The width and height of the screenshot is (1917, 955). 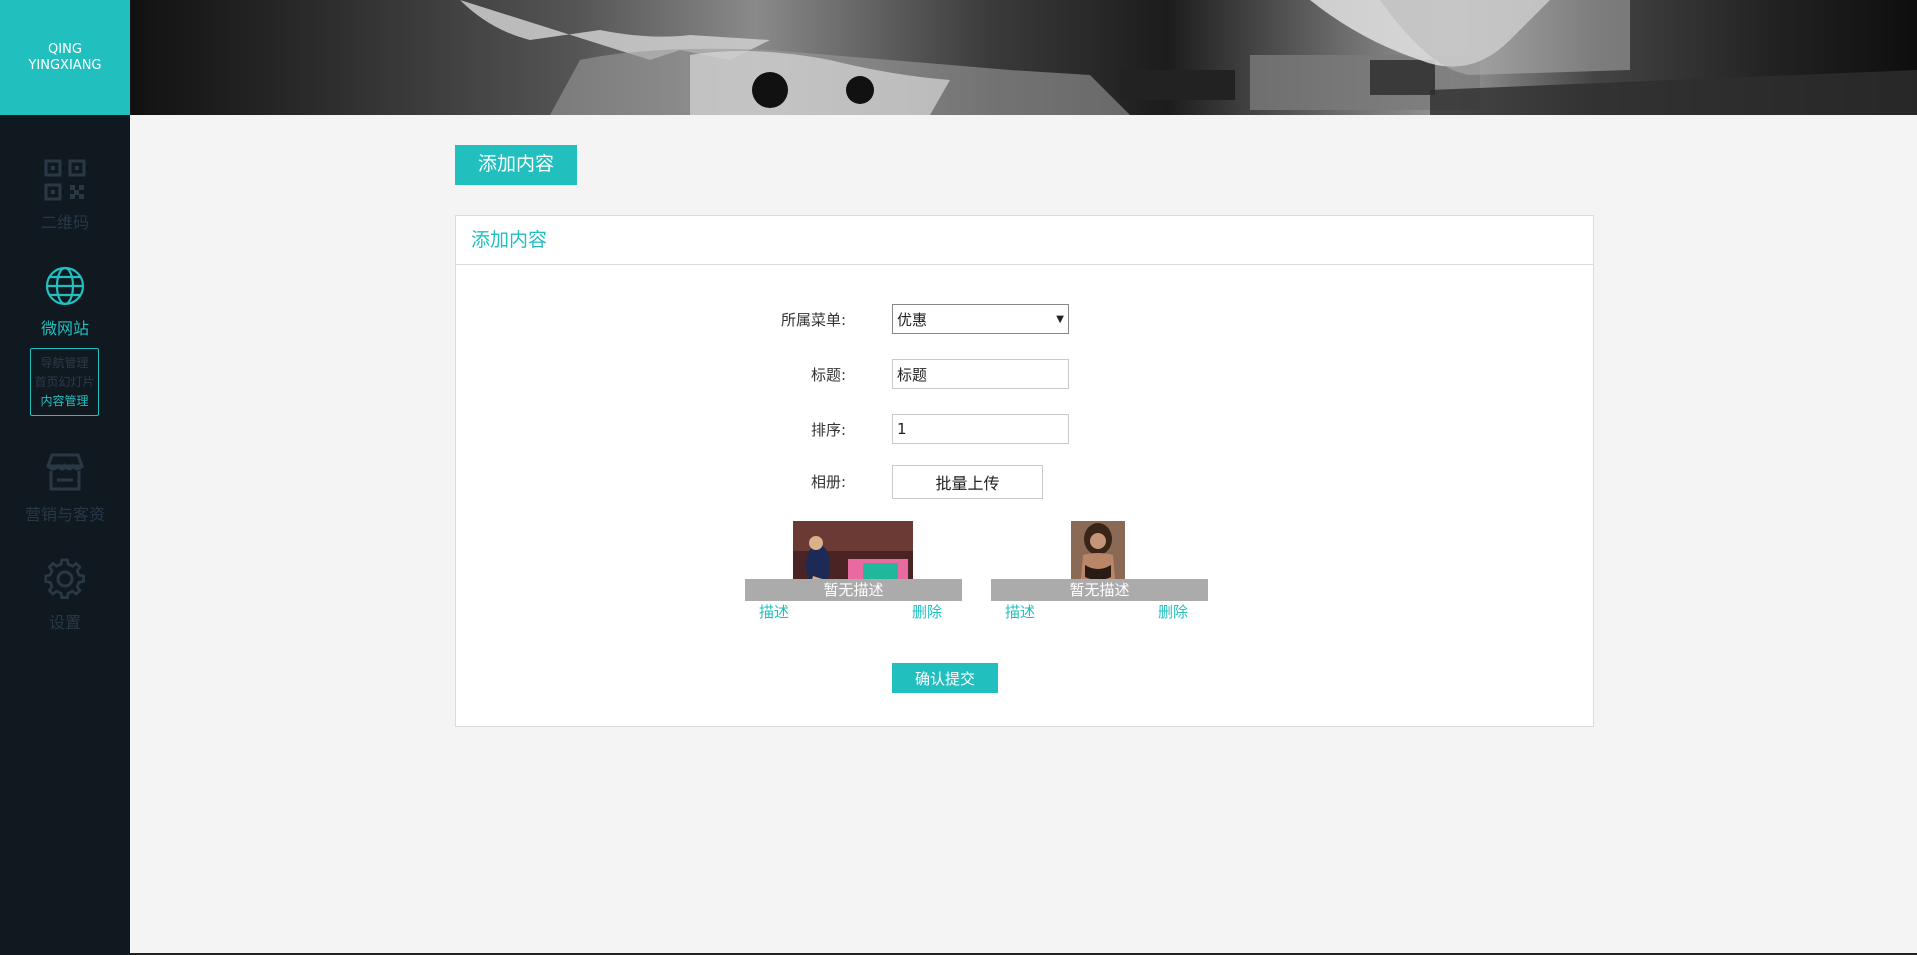 What do you see at coordinates (828, 482) in the screenshot?
I see `album-label: 相册:` at bounding box center [828, 482].